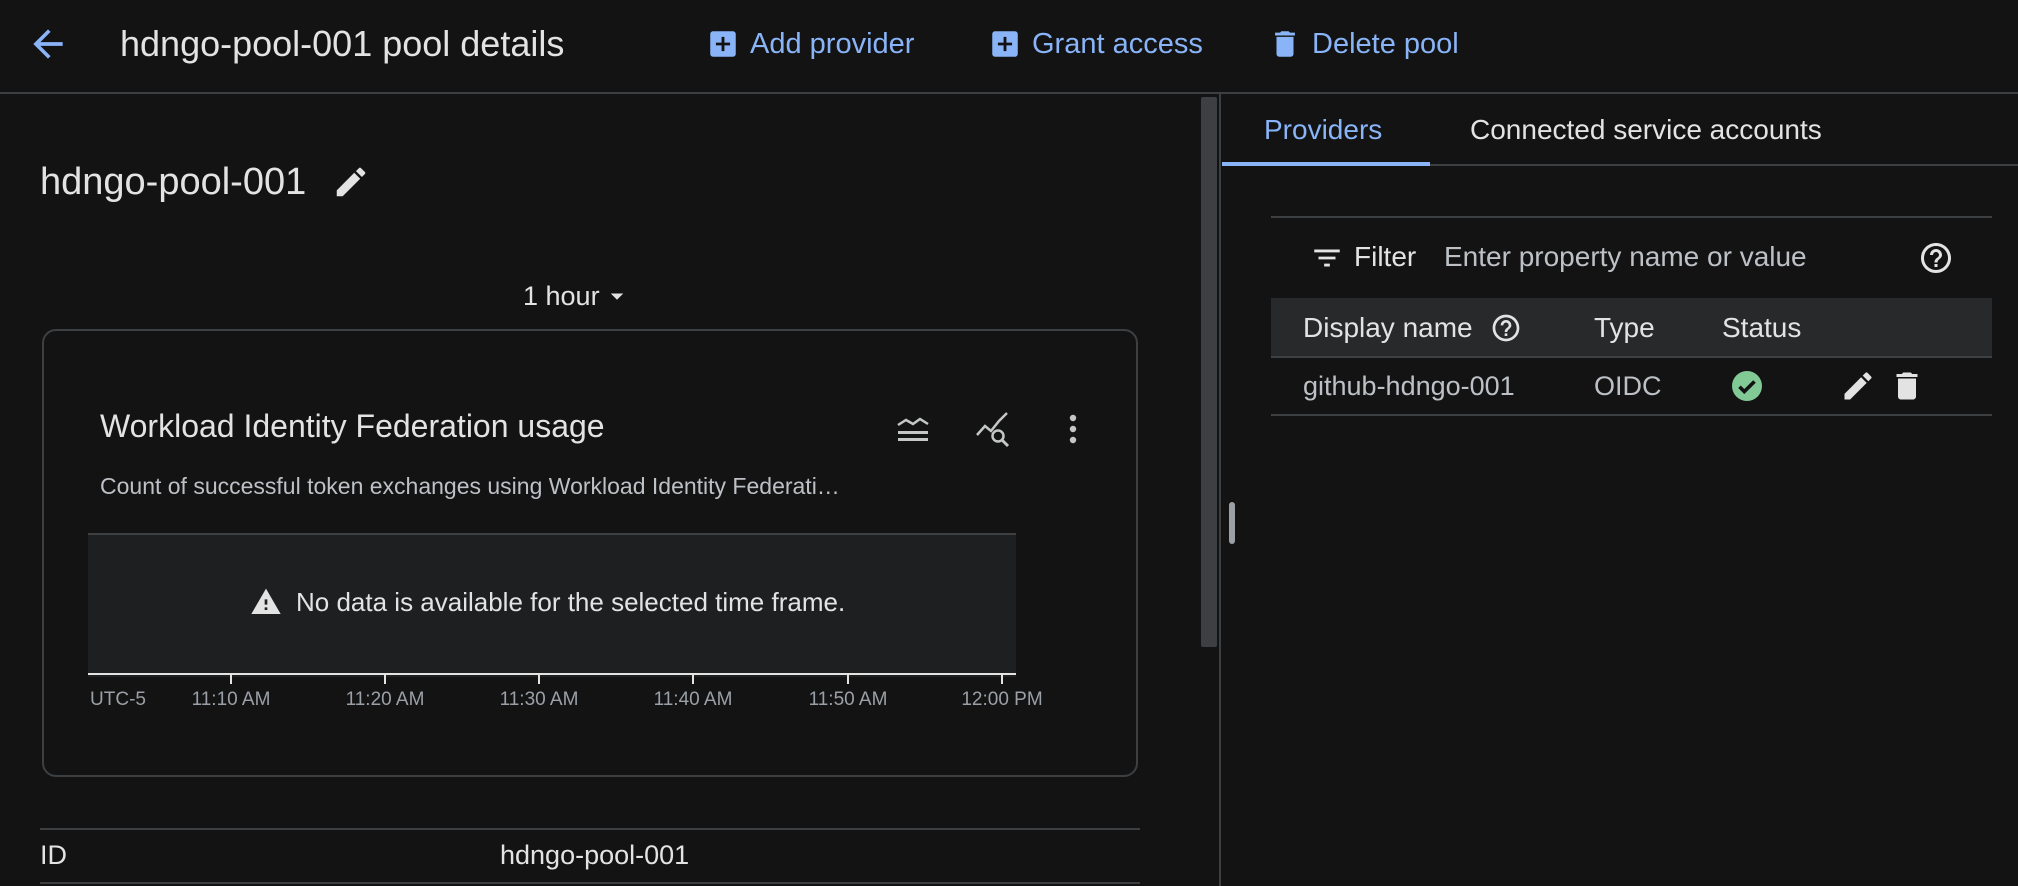  Describe the element at coordinates (616, 296) in the screenshot. I see `dropdown-arrow-icon` at that location.